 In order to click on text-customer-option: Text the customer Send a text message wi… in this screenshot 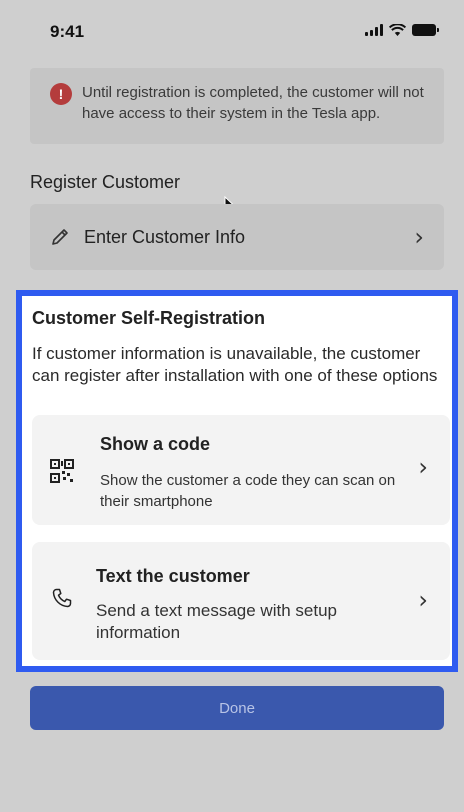, I will do `click(241, 601)`.